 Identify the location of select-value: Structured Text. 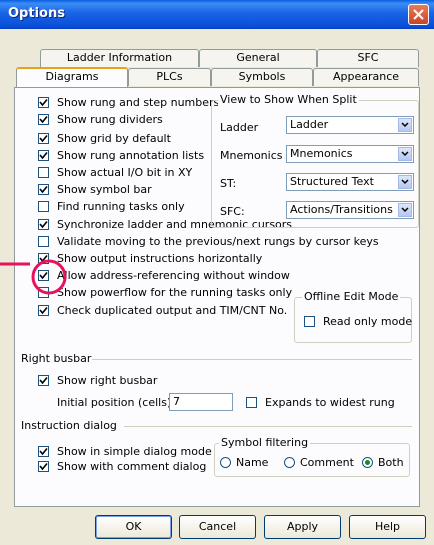
(332, 181).